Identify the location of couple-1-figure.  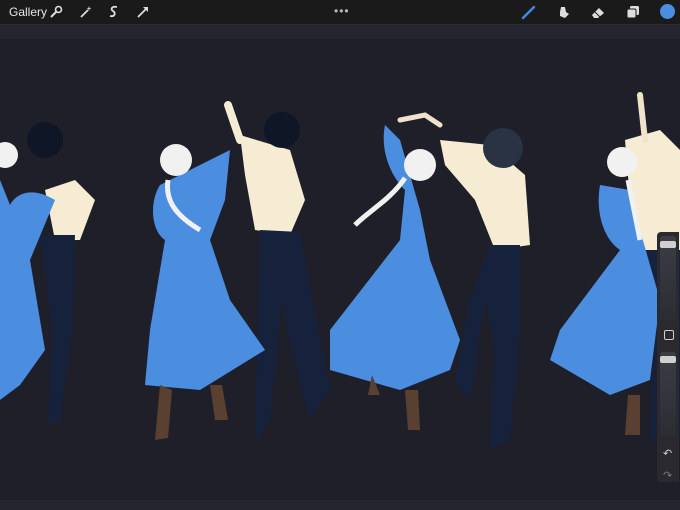
(47, 273).